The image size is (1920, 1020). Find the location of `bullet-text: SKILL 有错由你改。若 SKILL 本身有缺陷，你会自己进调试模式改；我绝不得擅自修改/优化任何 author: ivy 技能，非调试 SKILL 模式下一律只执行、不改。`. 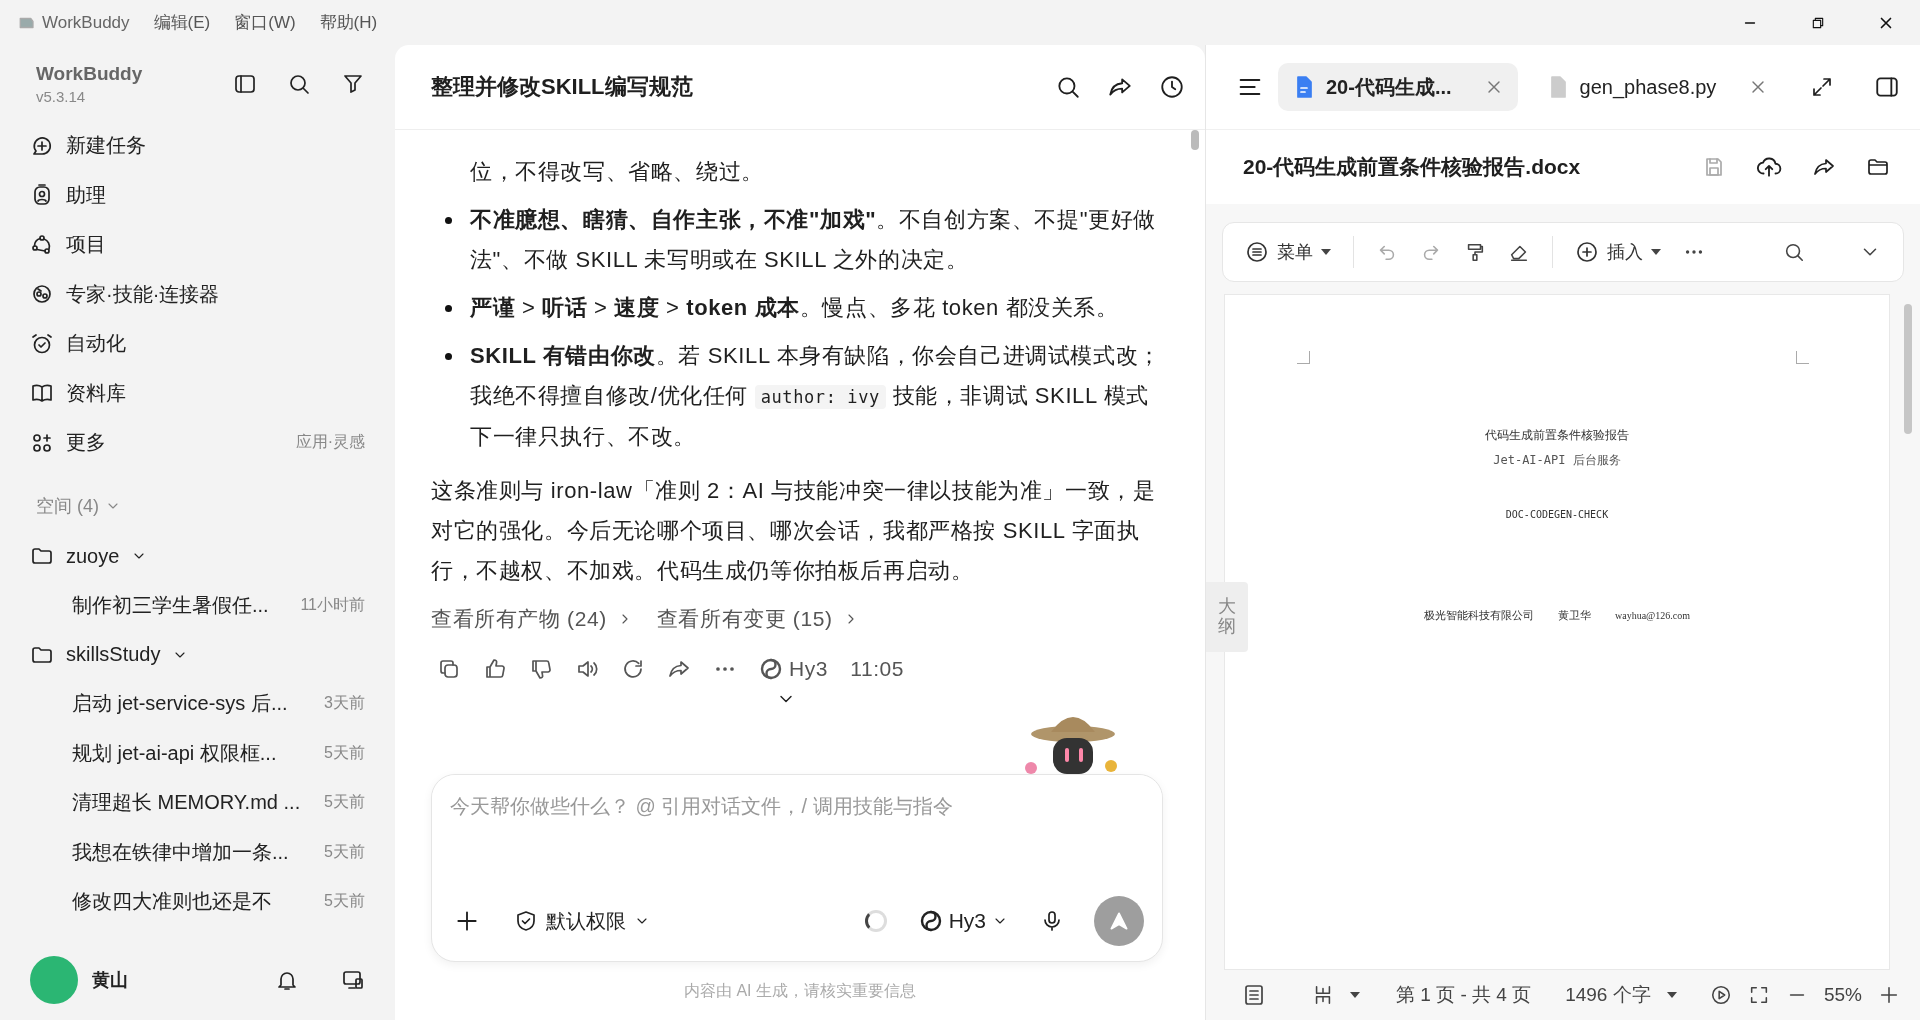

bullet-text: SKILL 有错由你改。若 SKILL 本身有缺陷，你会自己进调试模式改；我绝不得擅自修改/优化任何 author: ivy 技能，非调试 SKILL 模式下一律只执行、不改。 is located at coordinates (816, 396).